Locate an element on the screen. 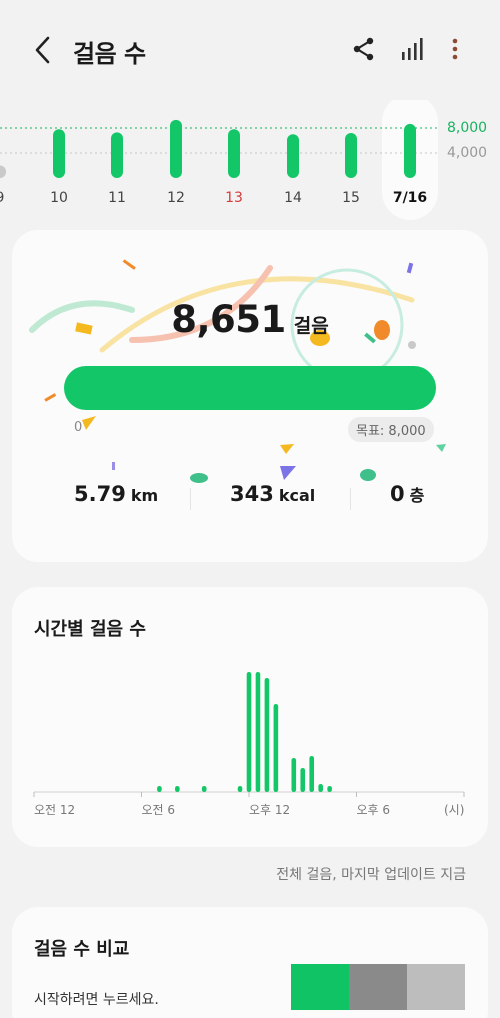 Image resolution: width=500 pixels, height=1018 pixels. today-steps: 8,651 걸음 is located at coordinates (250, 319).